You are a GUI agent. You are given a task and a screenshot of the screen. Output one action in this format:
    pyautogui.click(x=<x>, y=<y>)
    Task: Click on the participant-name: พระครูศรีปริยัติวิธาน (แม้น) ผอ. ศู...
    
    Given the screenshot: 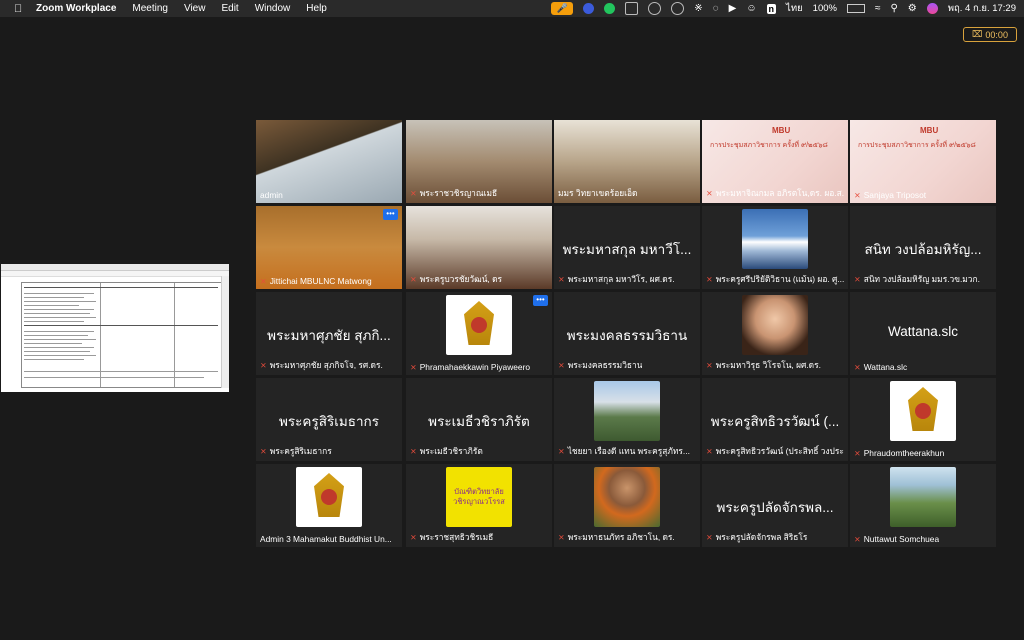 What is the action you would take?
    pyautogui.click(x=779, y=279)
    